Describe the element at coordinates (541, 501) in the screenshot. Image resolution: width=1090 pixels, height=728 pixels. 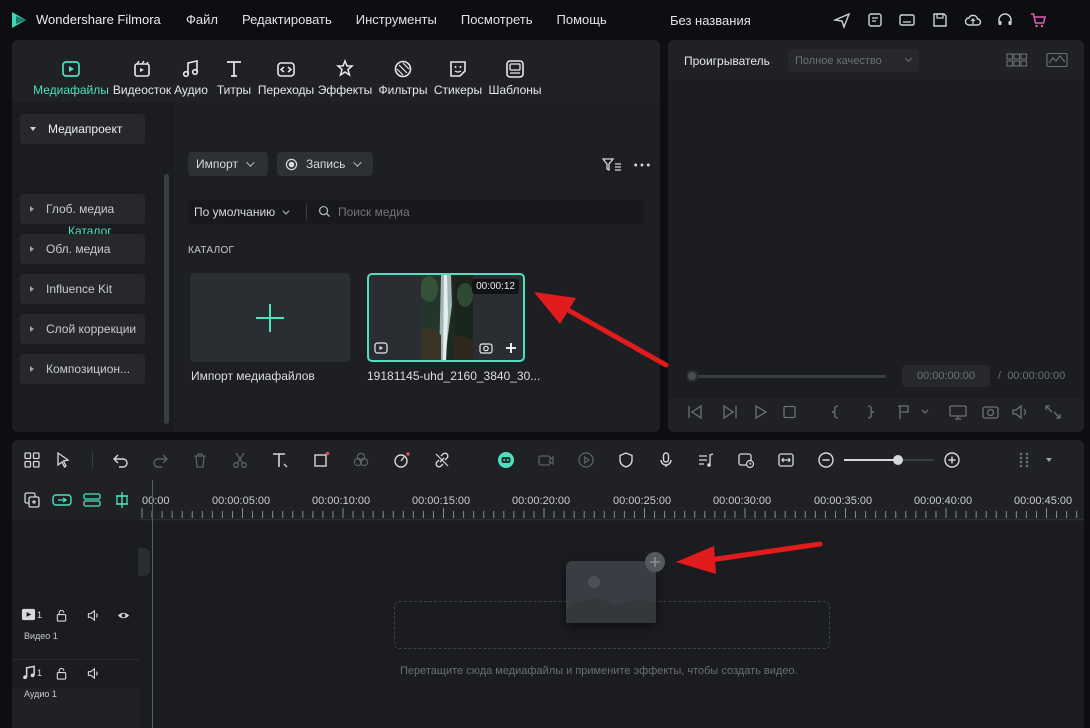
I see `ruler-label: 00:00:20:00` at that location.